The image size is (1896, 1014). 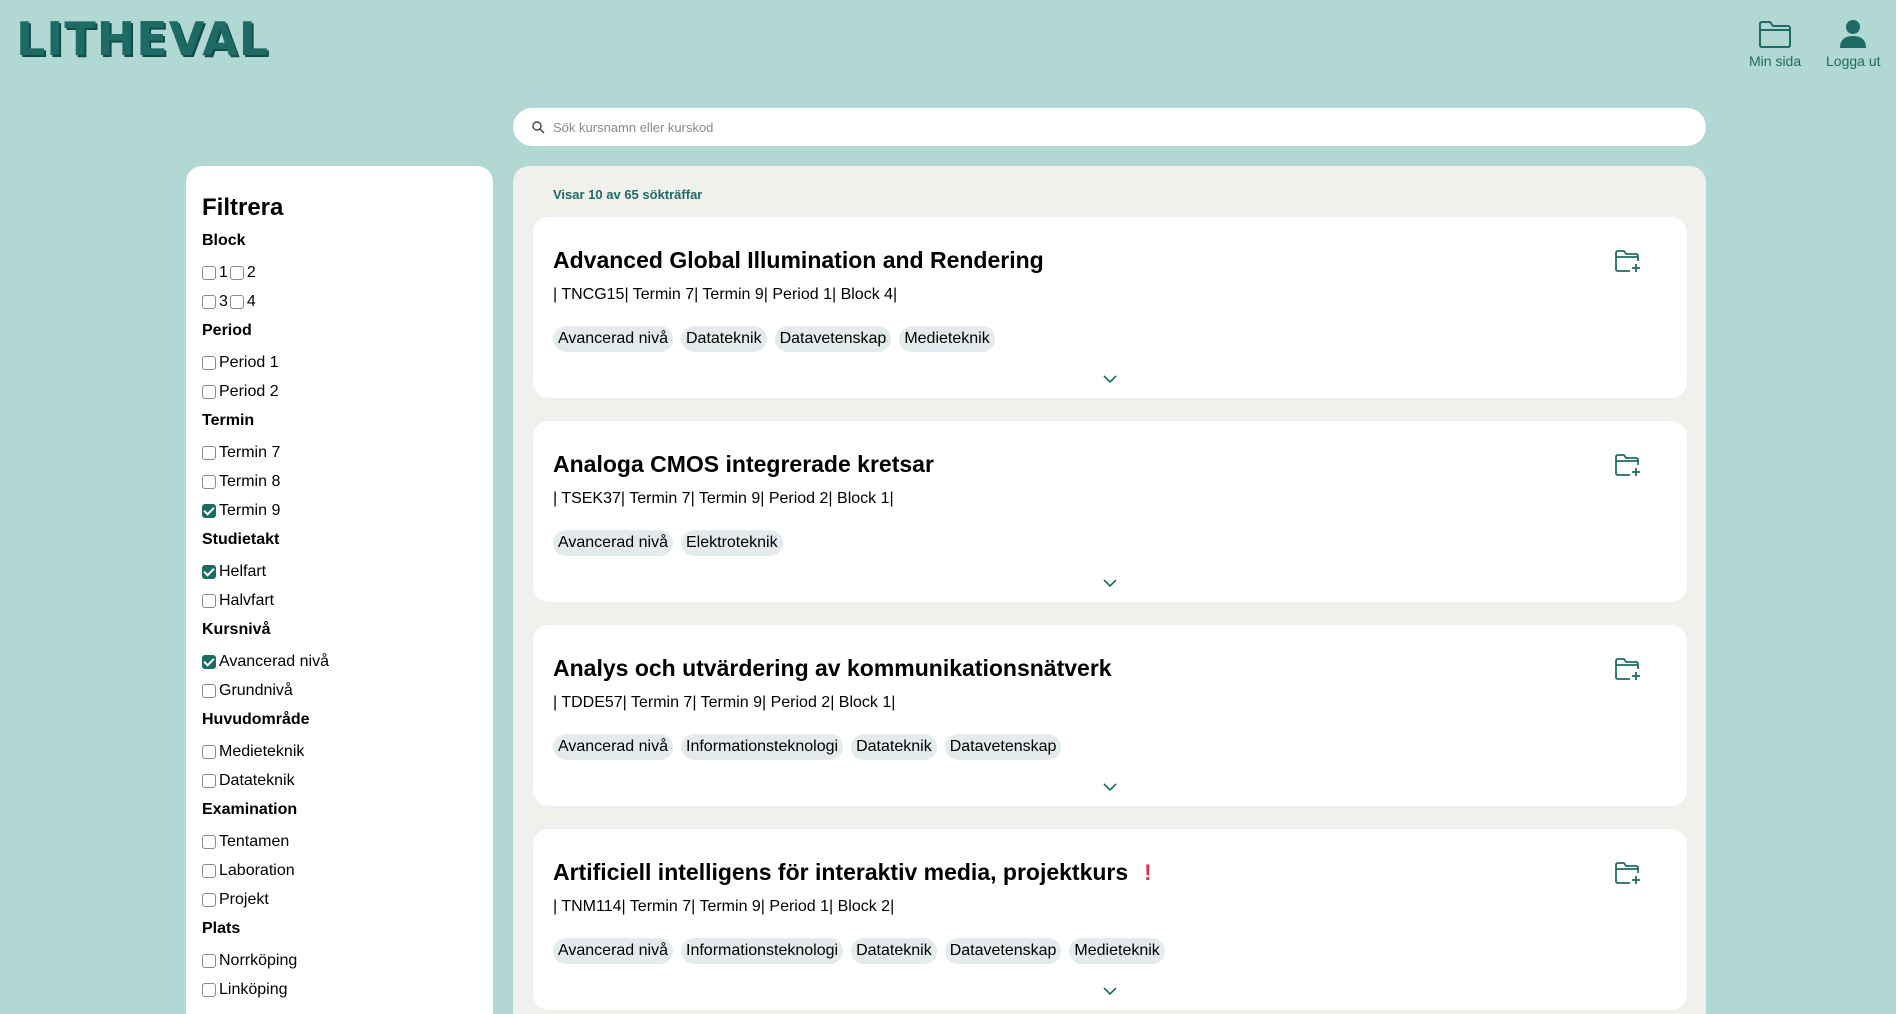 What do you see at coordinates (347, 481) in the screenshot?
I see `filter-termin-8: Termin 8` at bounding box center [347, 481].